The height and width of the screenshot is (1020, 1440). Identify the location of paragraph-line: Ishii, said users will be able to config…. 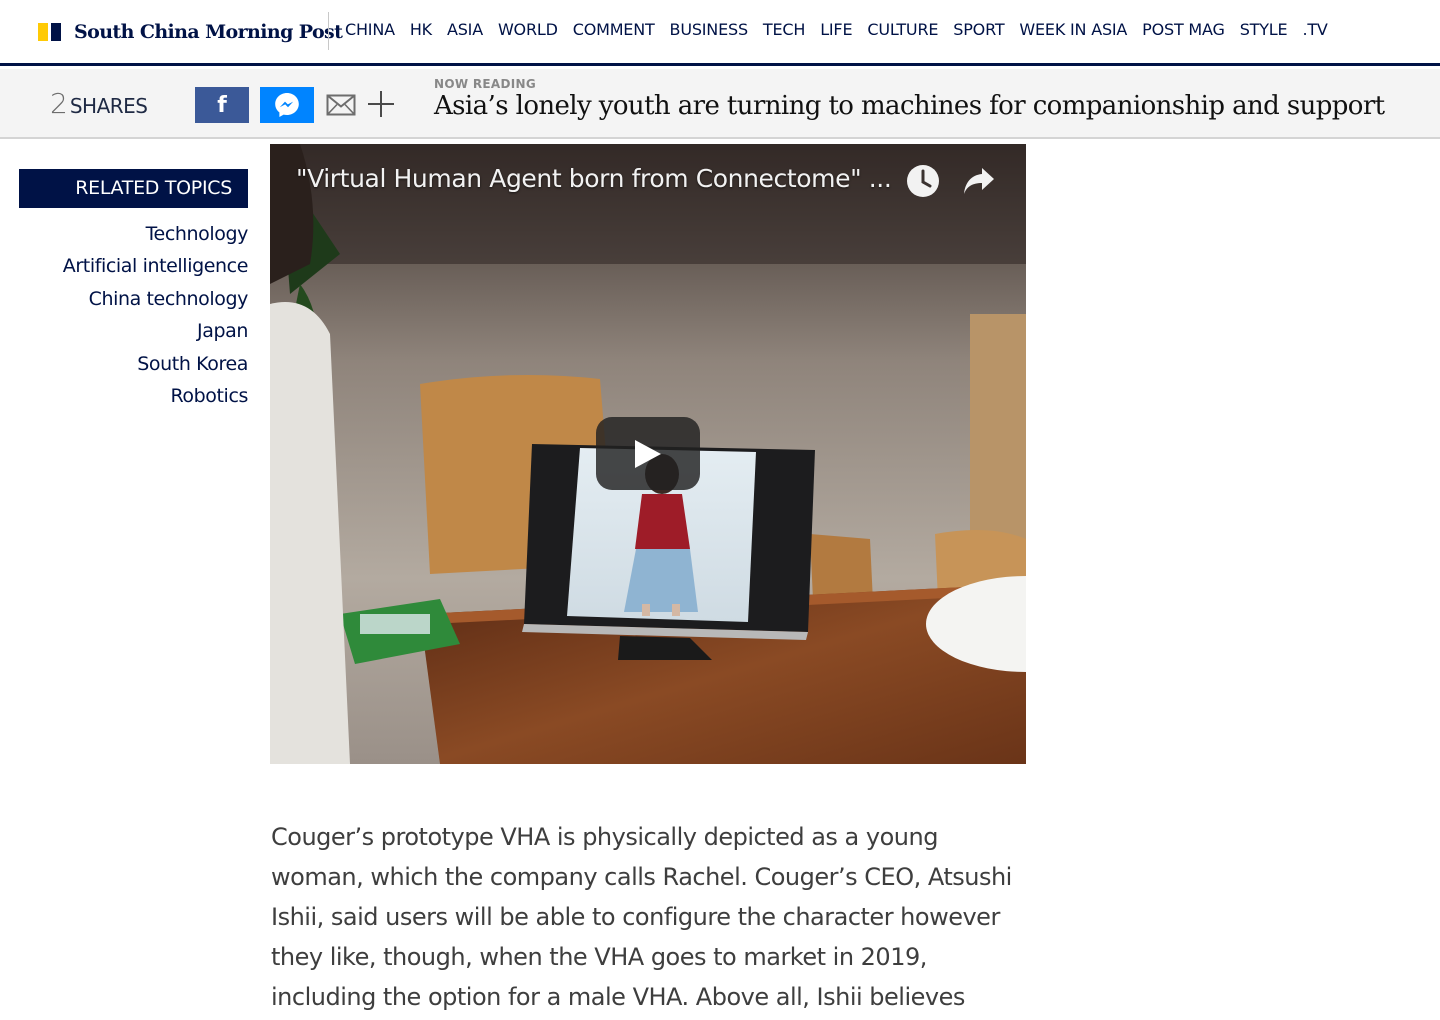
(635, 917).